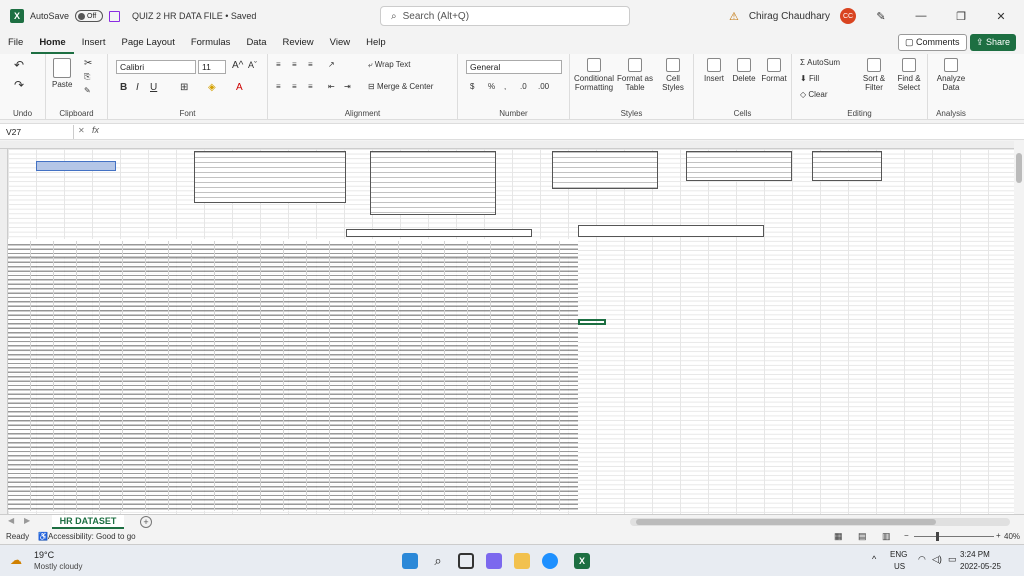 Image resolution: width=1024 pixels, height=576 pixels. What do you see at coordinates (76, 166) in the screenshot?
I see `name-input-block` at bounding box center [76, 166].